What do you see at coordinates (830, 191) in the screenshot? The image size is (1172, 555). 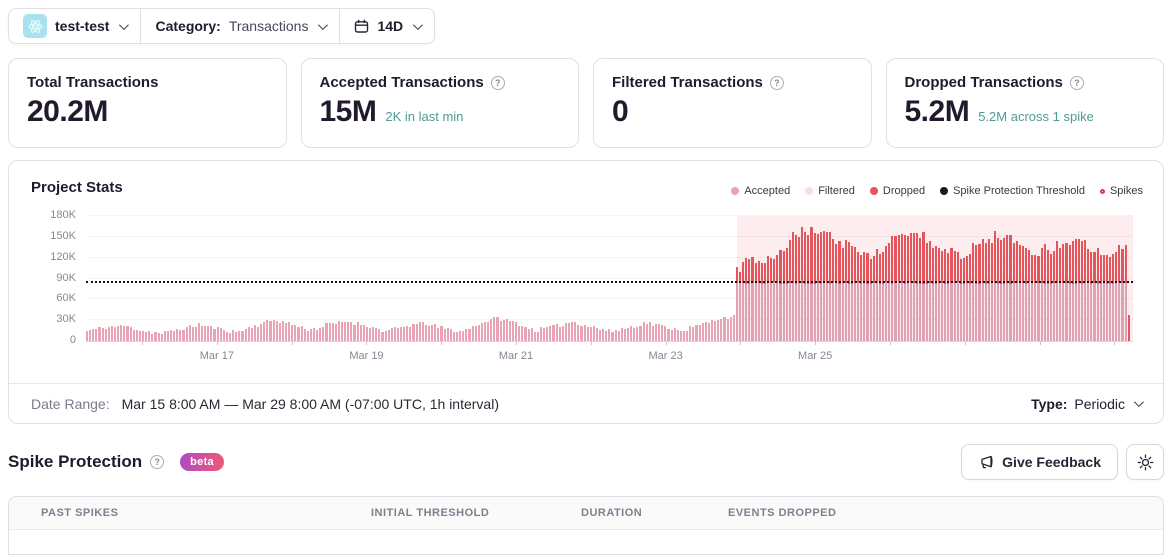 I see `legend-item-filtered: Filtered` at bounding box center [830, 191].